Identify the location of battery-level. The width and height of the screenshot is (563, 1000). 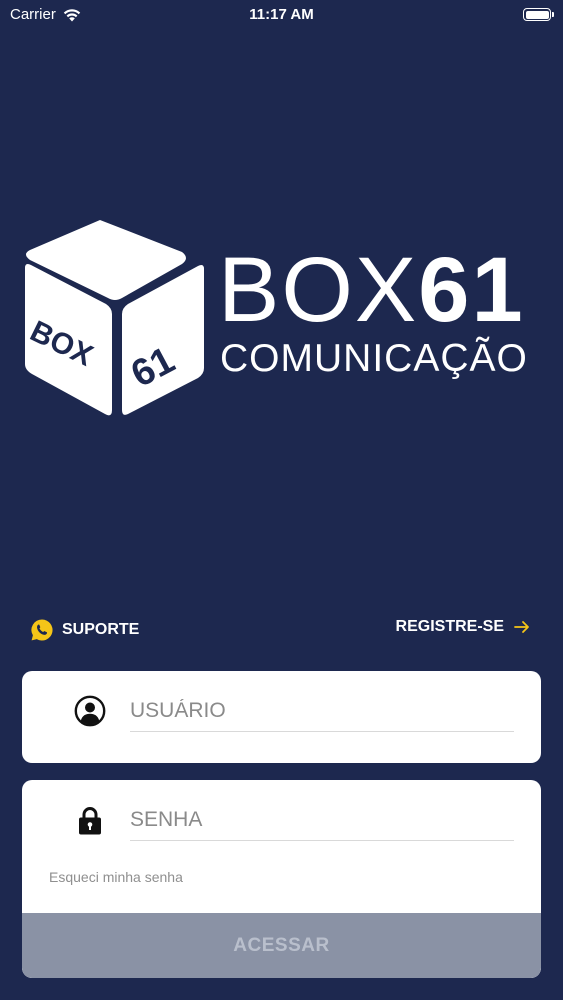
(537, 14).